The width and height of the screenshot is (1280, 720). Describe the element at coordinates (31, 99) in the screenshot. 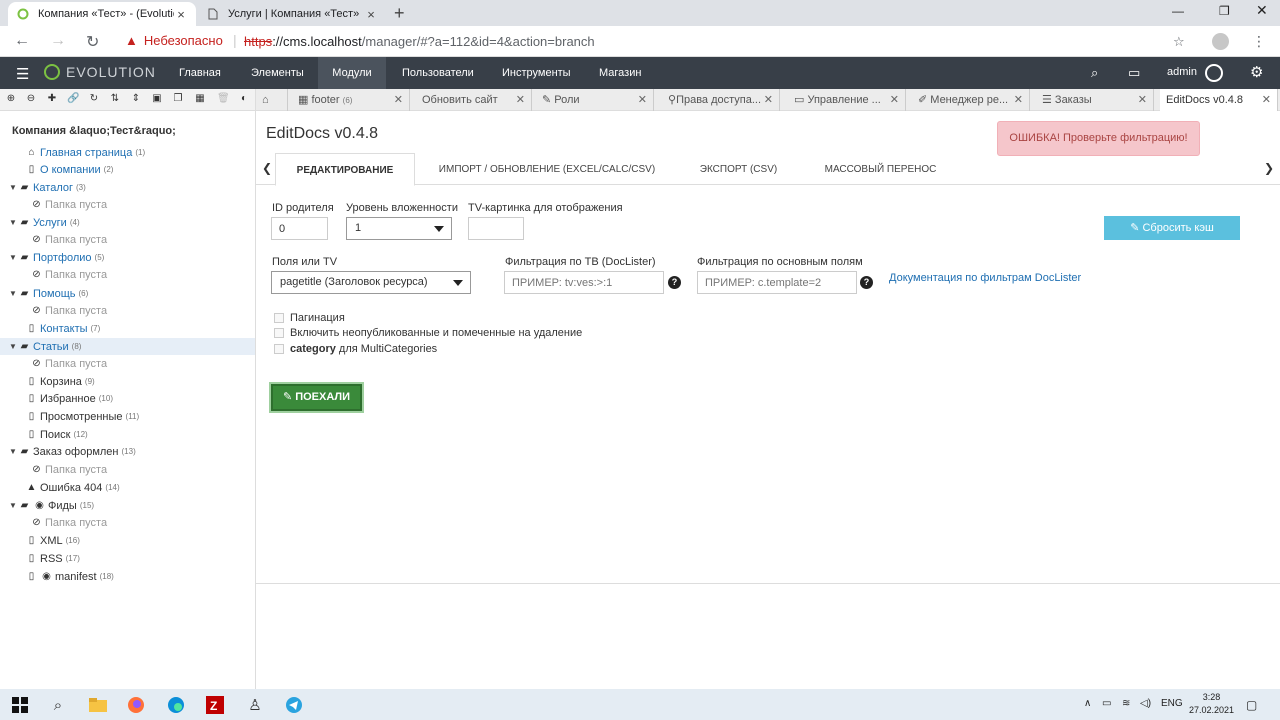

I see `collapse-all-icon: ⊖` at that location.